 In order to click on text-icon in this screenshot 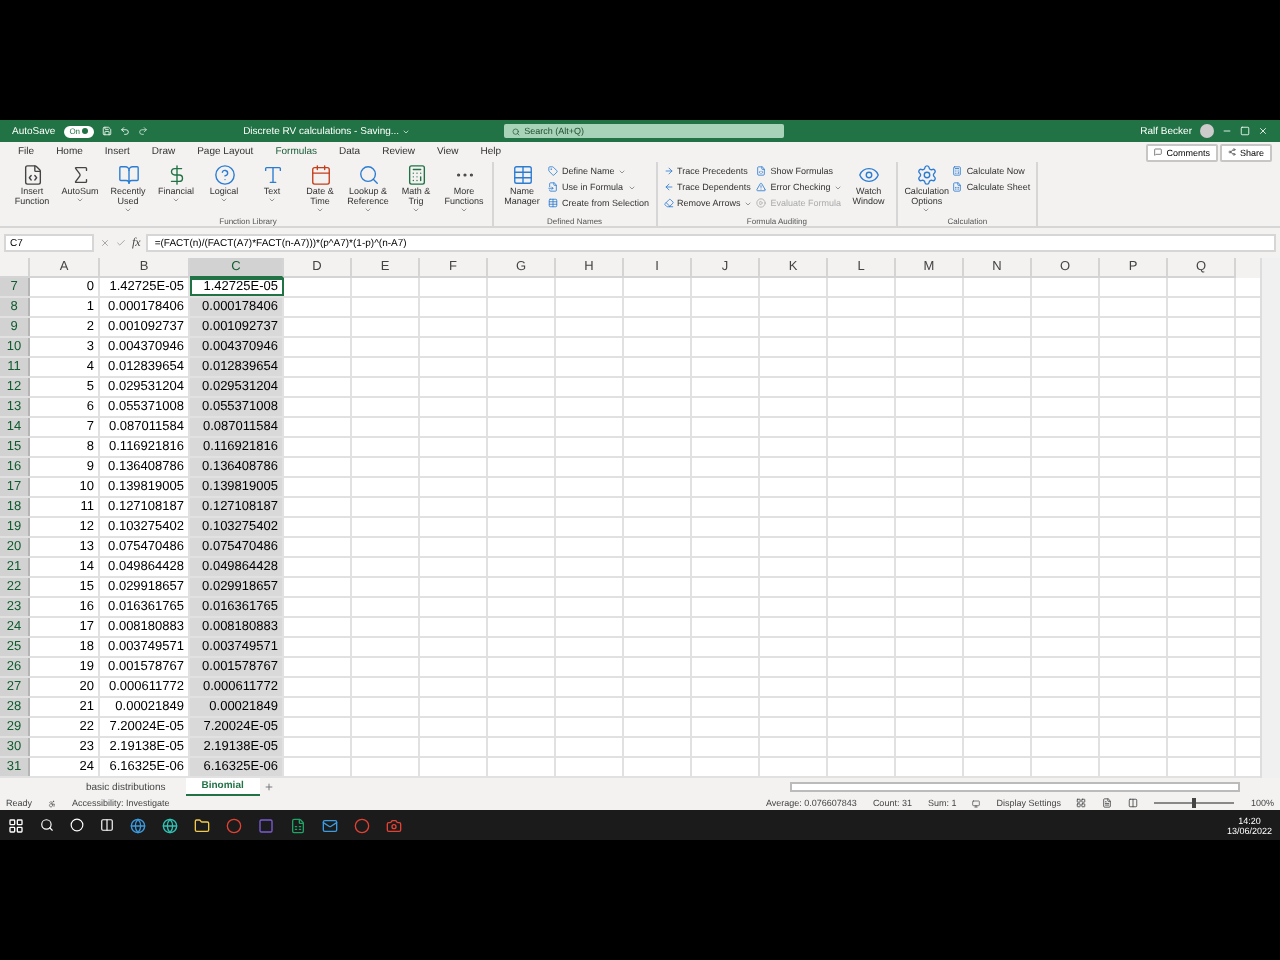, I will do `click(272, 175)`.